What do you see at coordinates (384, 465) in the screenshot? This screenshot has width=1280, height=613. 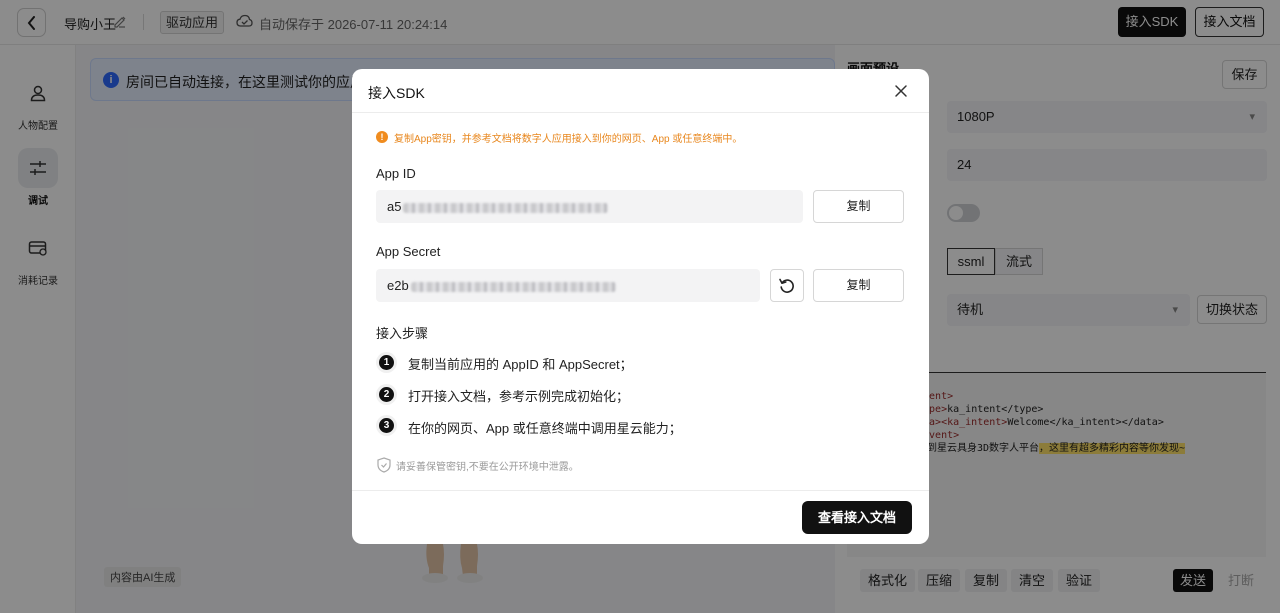 I see `shield-icon` at bounding box center [384, 465].